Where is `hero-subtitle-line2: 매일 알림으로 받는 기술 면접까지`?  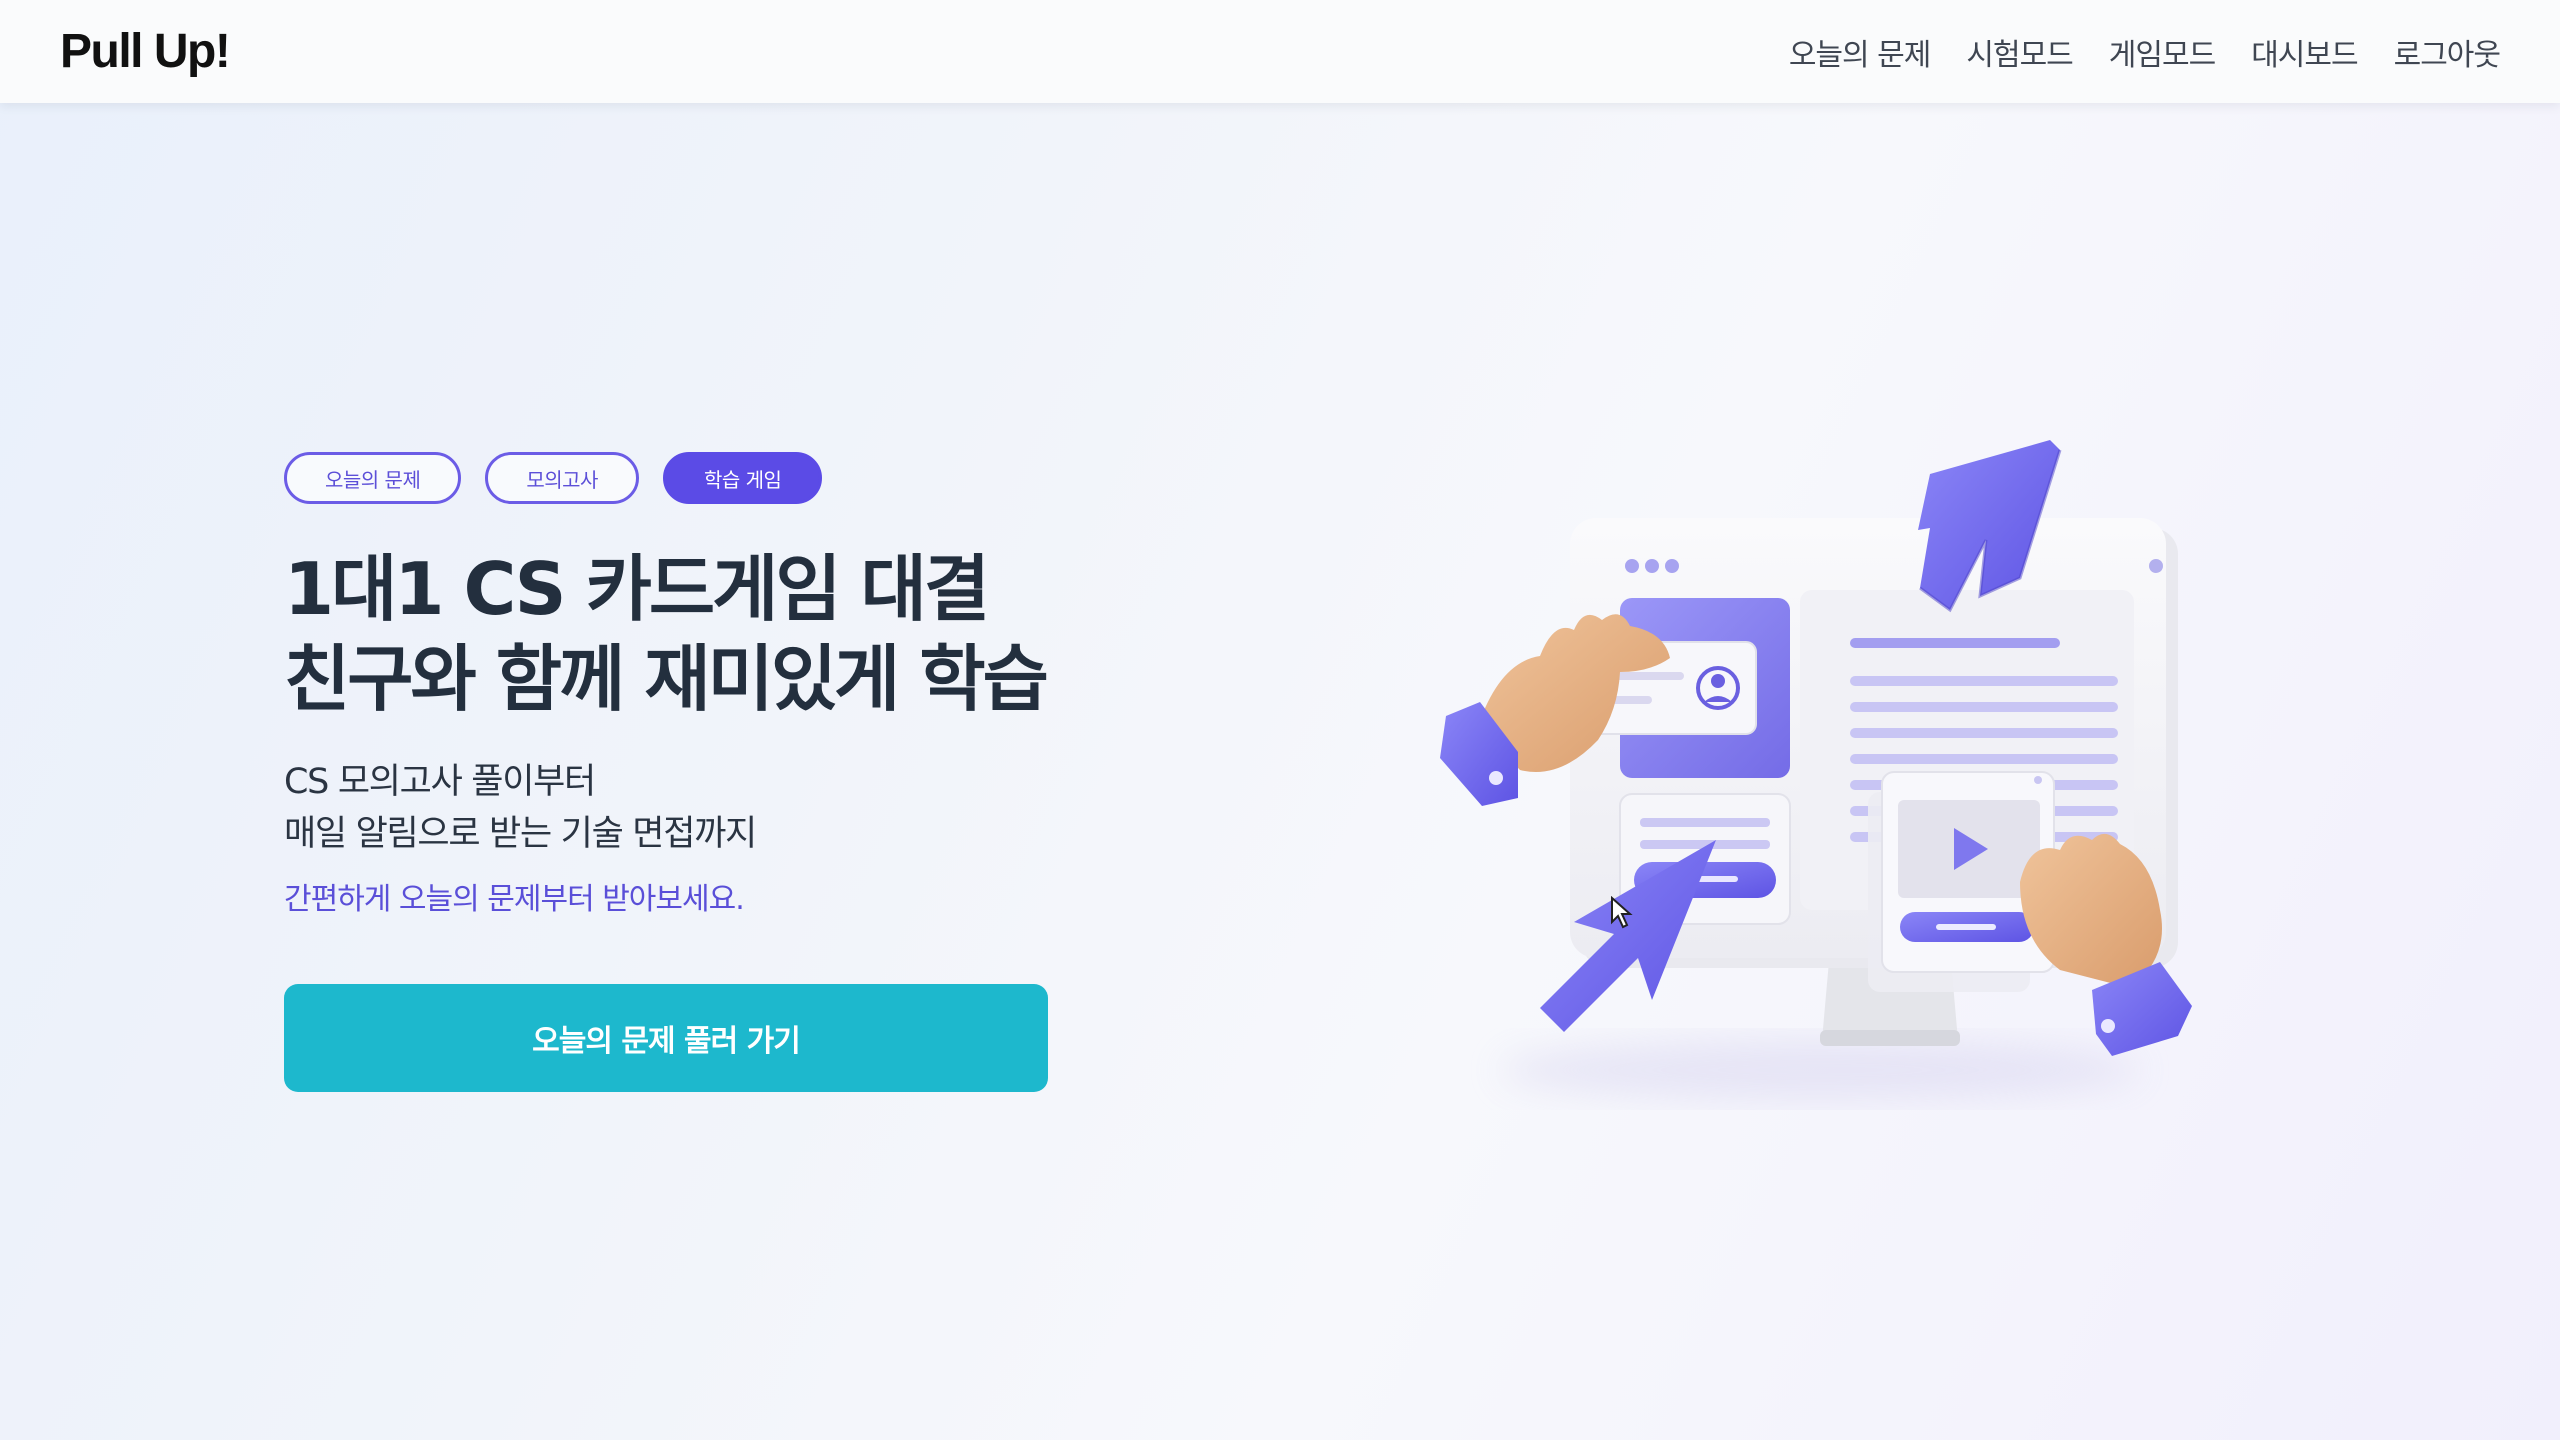 hero-subtitle-line2: 매일 알림으로 받는 기술 면접까지 is located at coordinates (520, 834).